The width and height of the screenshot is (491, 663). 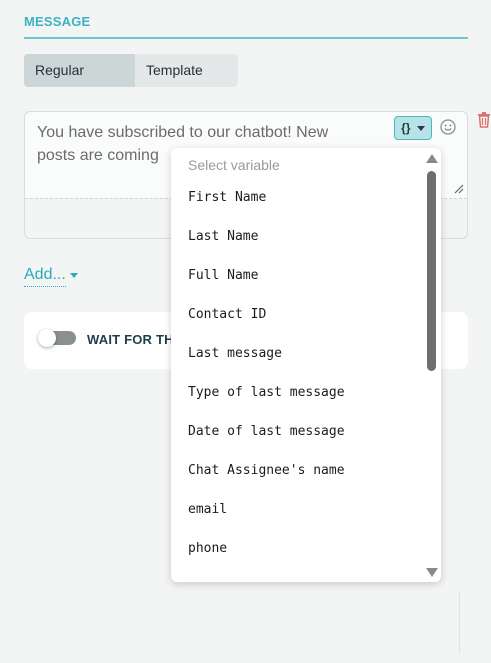 I want to click on chevron-down-icon, so click(x=74, y=275).